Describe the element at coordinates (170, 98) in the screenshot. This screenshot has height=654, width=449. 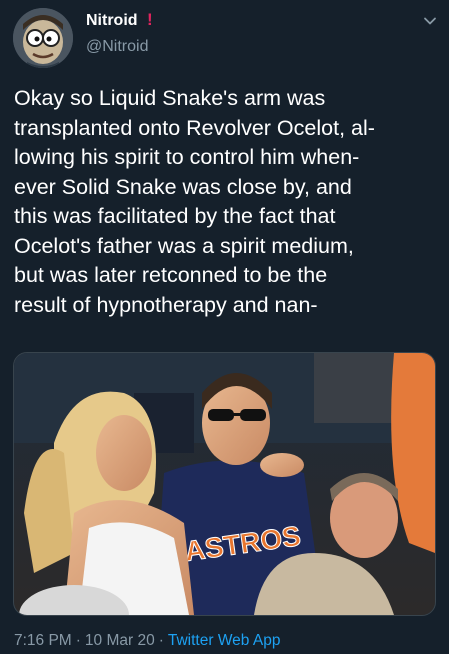
I see `tweet-text-line: Okay so Liquid Snake's arm was` at that location.